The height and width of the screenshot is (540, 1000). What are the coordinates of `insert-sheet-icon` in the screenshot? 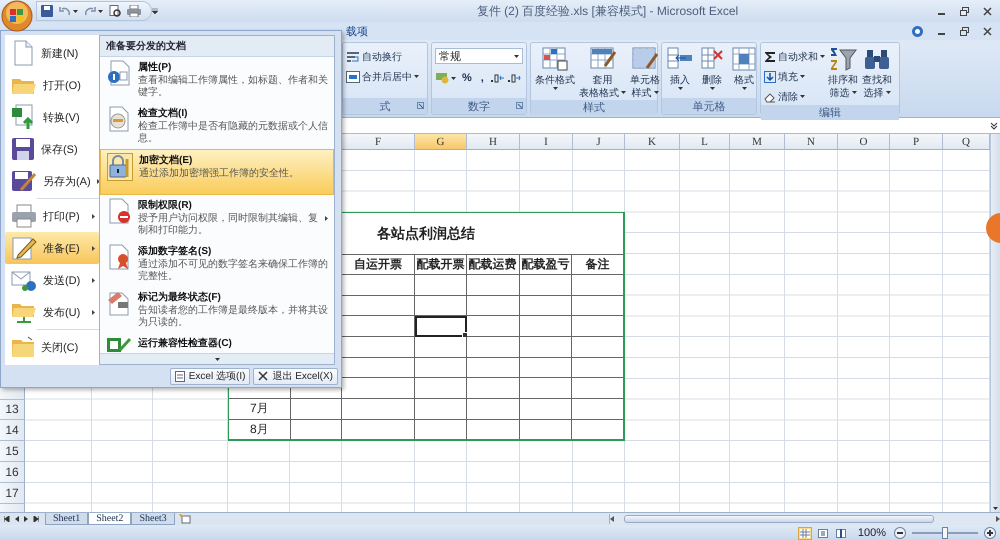 It's located at (184, 519).